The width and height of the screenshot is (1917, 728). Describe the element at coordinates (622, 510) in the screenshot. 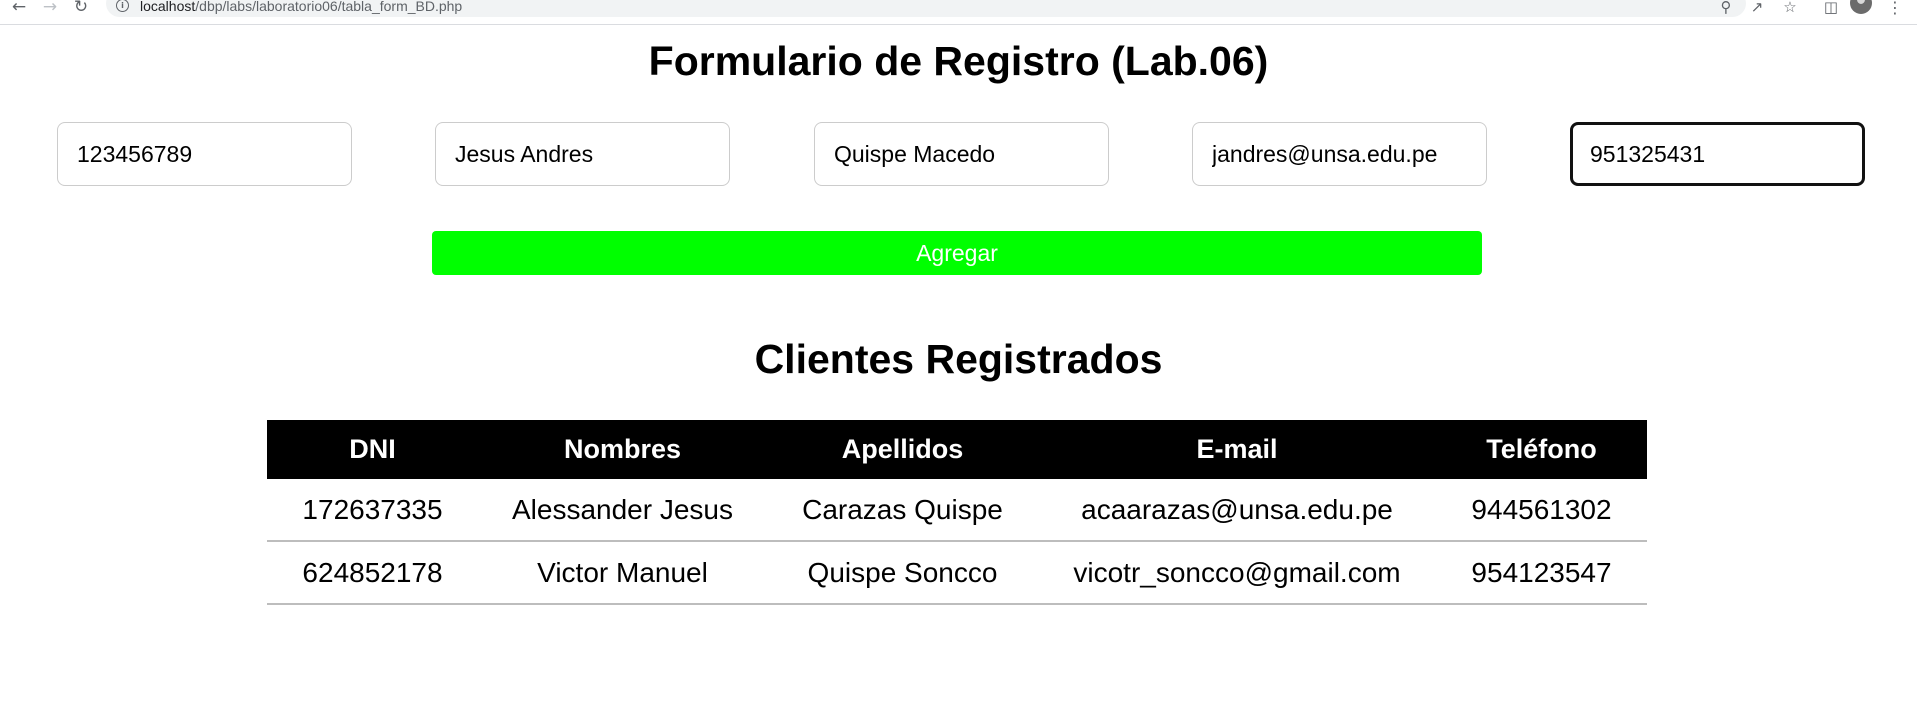

I see `cell-nombres: Alessander Jesus` at that location.